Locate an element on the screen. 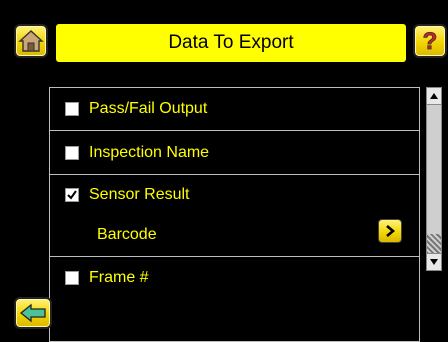 This screenshot has height=342, width=448. scroll-up-button is located at coordinates (434, 96).